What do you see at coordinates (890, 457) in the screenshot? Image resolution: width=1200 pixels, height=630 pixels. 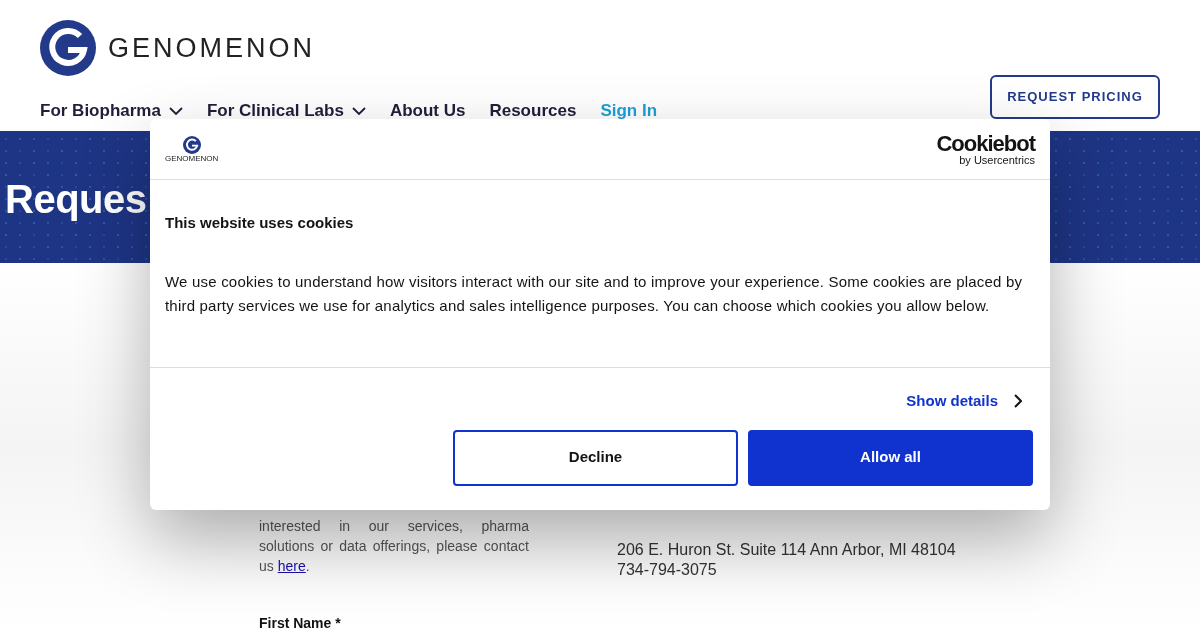 I see `allow-button: Allow all` at bounding box center [890, 457].